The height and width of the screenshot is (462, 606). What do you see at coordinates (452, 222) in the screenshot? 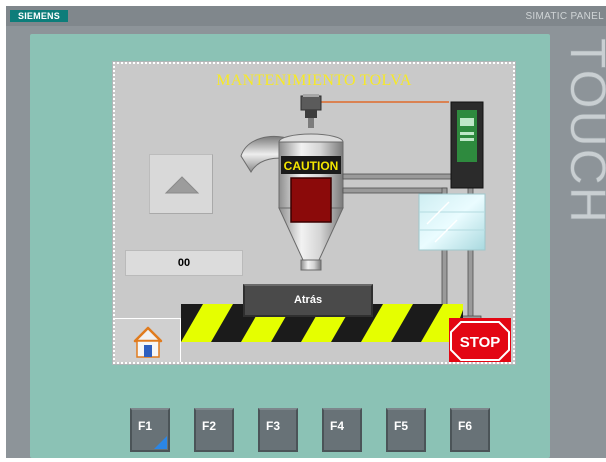
I see `glass-tank` at bounding box center [452, 222].